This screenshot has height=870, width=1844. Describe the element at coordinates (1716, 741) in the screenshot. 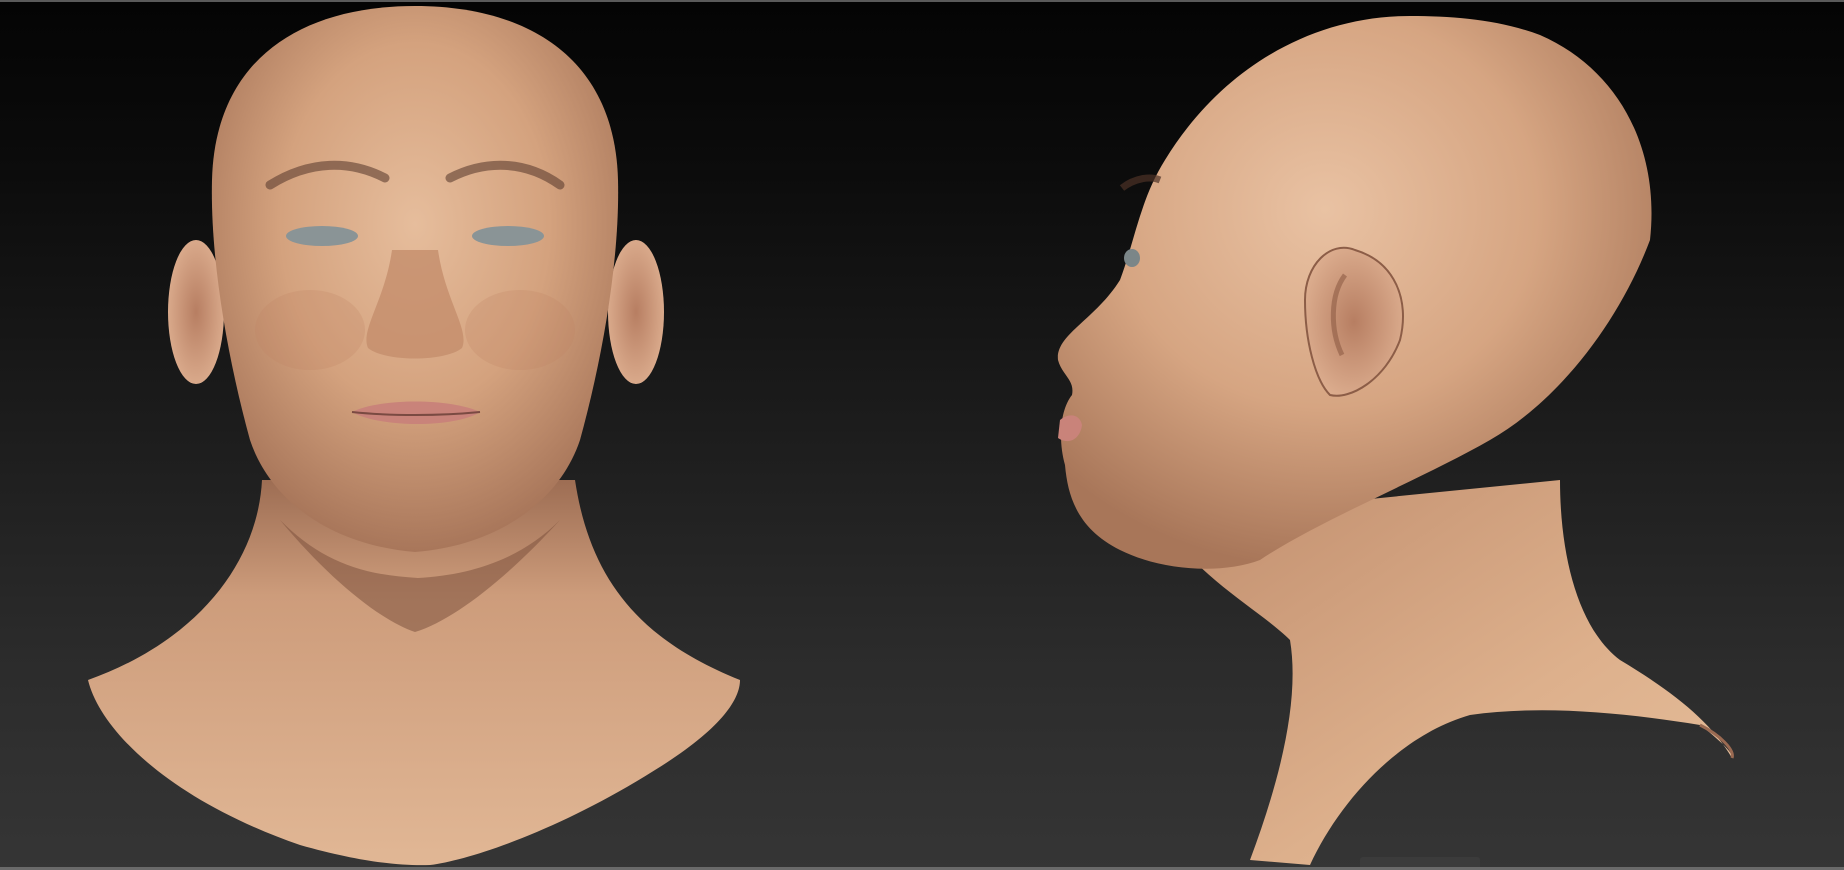

I see `side-neck-edge` at that location.